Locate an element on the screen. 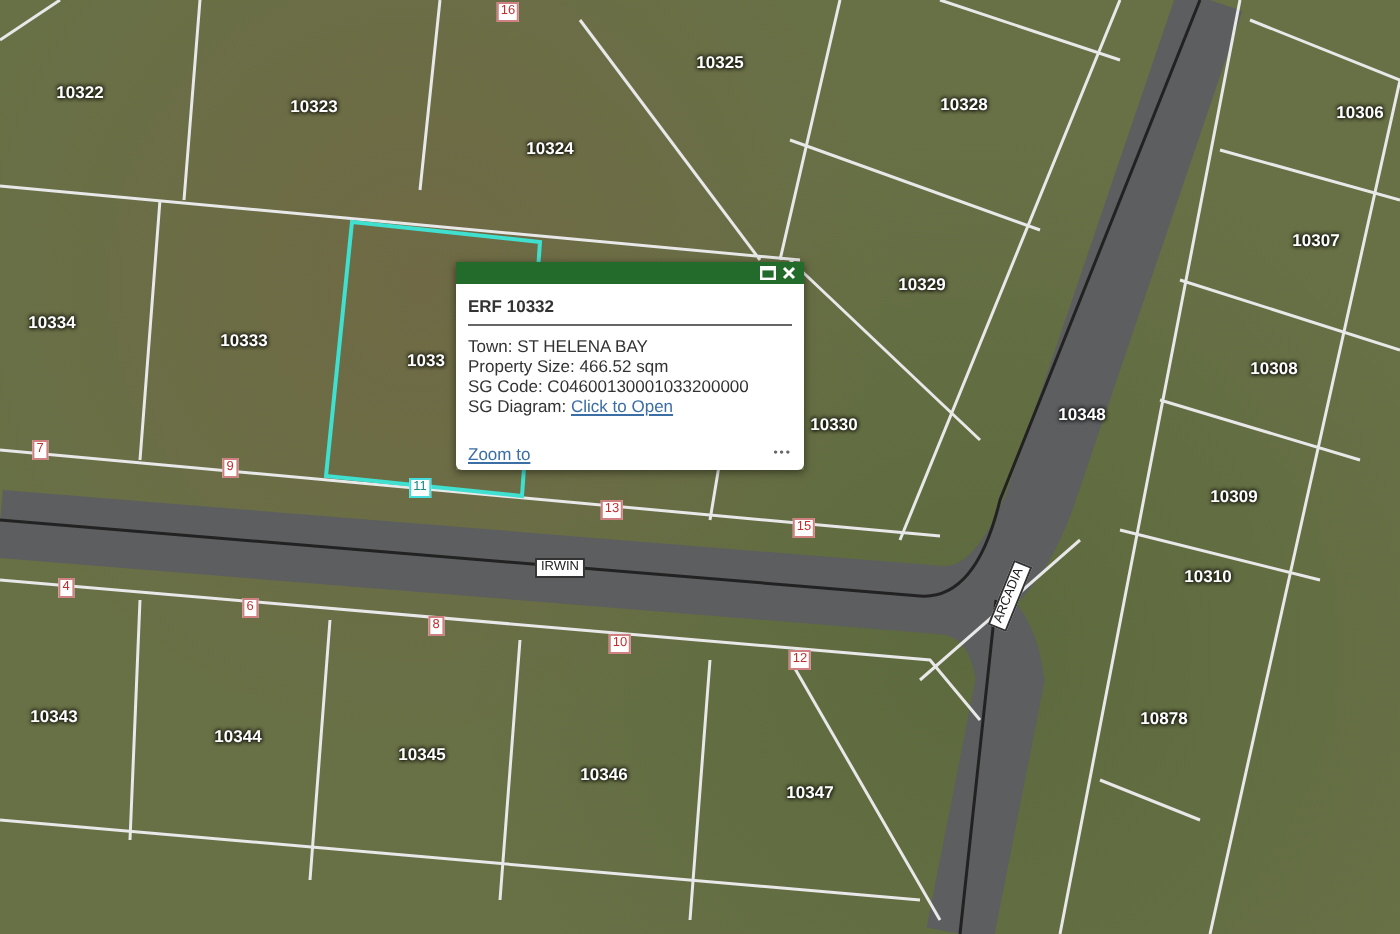 This screenshot has width=1400, height=934. maximize-icon is located at coordinates (768, 273).